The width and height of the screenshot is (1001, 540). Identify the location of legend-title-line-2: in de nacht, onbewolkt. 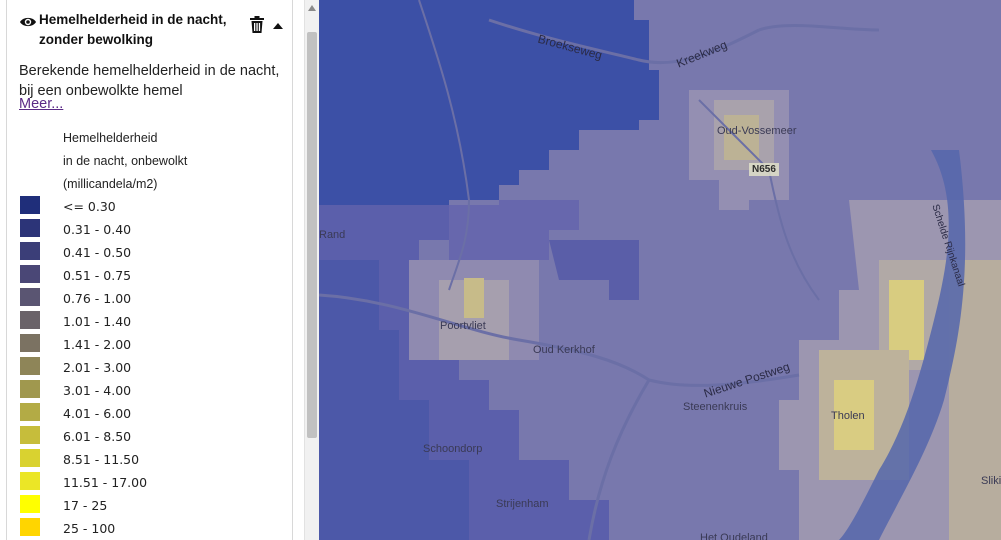
(125, 161).